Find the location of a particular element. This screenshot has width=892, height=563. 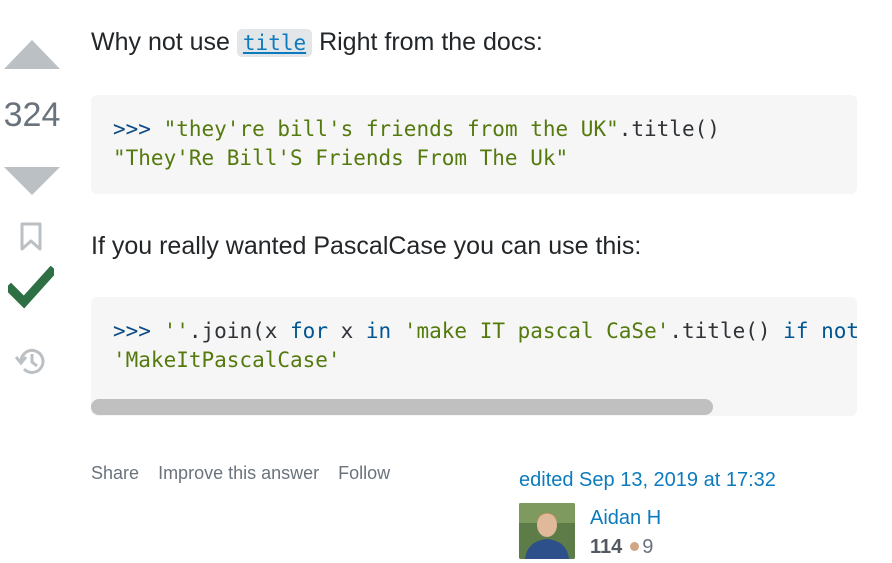

history-icon is located at coordinates (31, 361).